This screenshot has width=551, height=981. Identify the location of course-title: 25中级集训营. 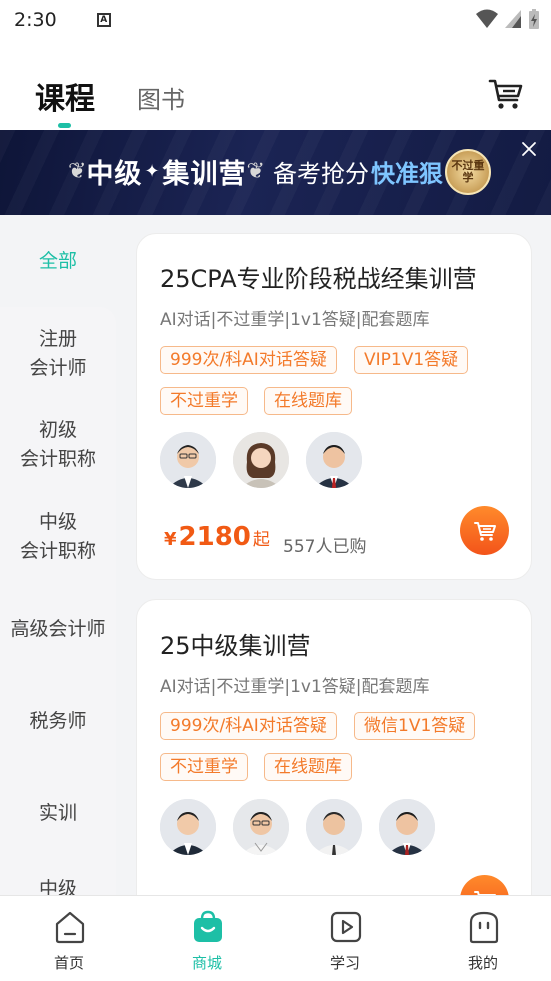
(235, 646).